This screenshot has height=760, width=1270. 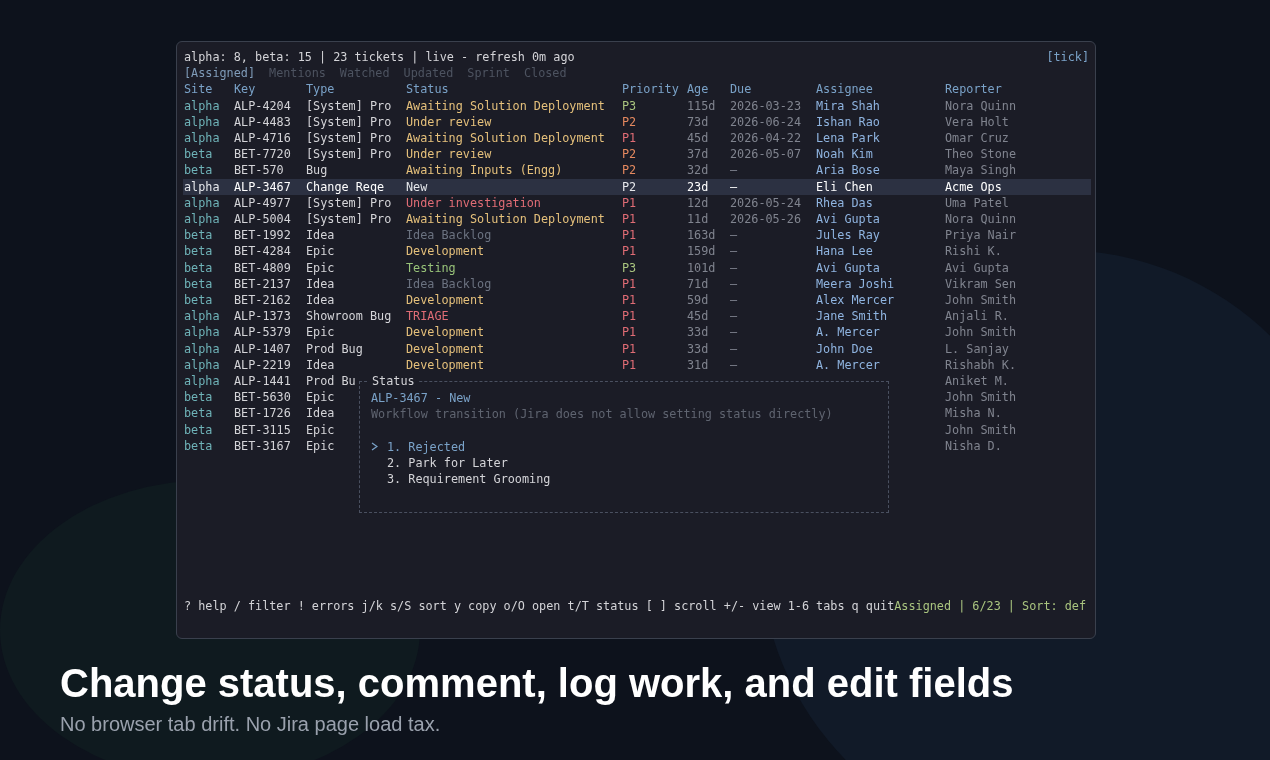 I want to click on status-line: Assigned | 6/23 | Sort: def, so click(x=990, y=605).